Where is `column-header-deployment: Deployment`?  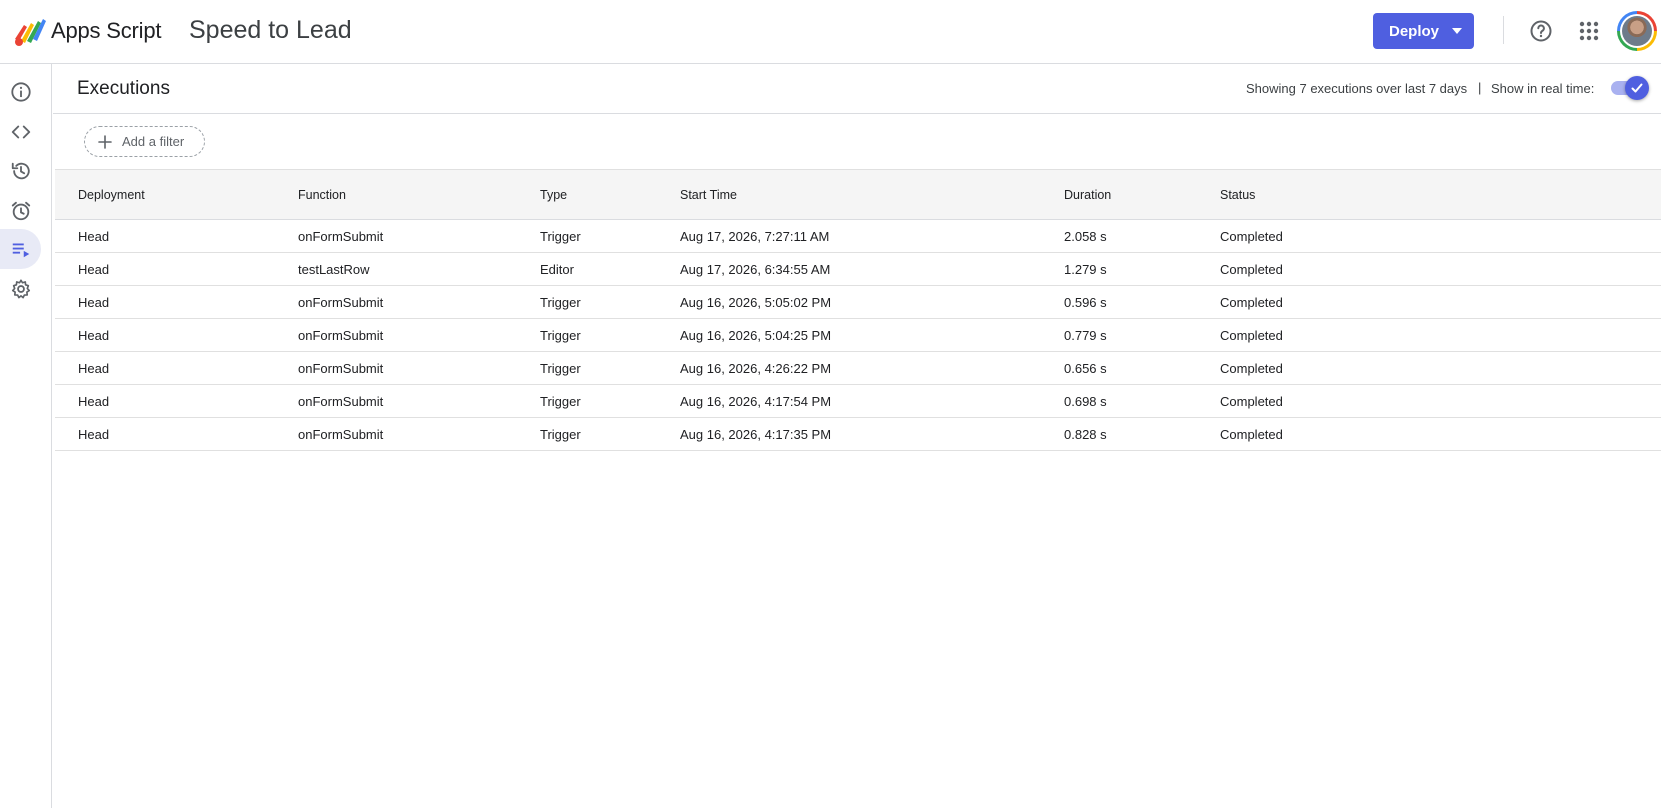 column-header-deployment: Deployment is located at coordinates (111, 195).